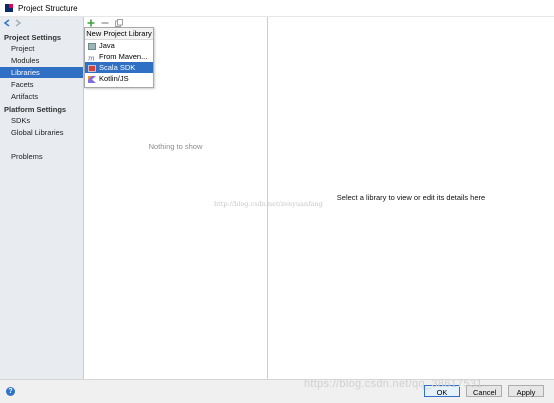  I want to click on svg-text: m, so click(91, 58).